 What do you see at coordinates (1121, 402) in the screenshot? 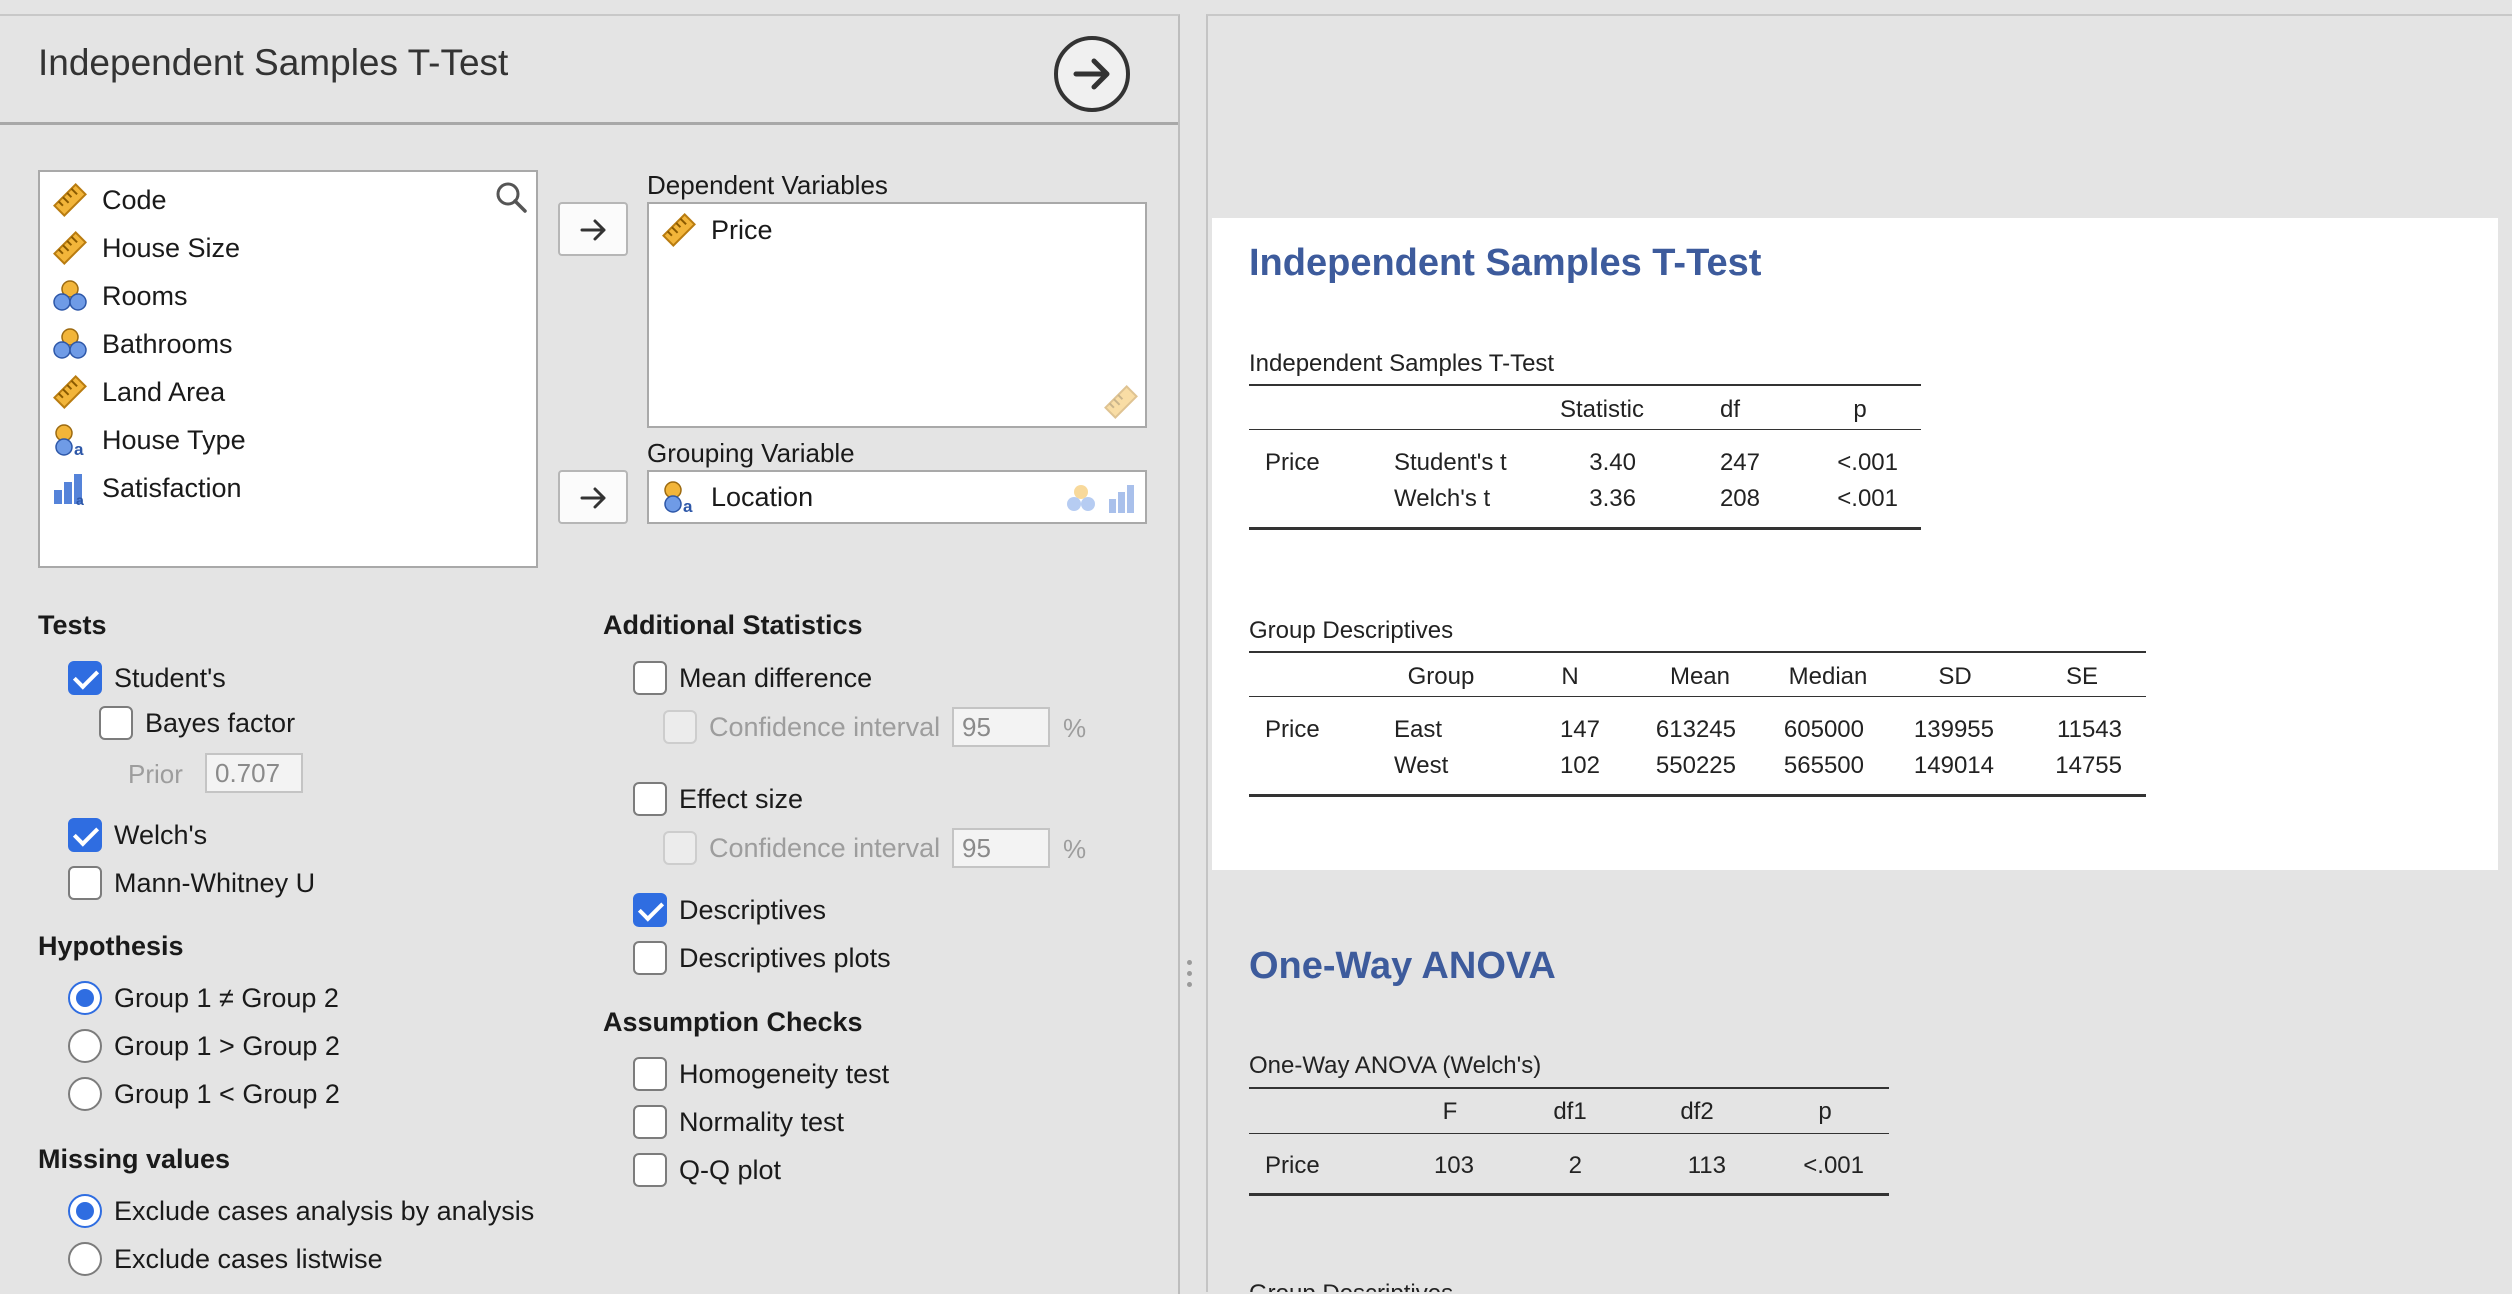
I see `scale-type-hint-icon` at bounding box center [1121, 402].